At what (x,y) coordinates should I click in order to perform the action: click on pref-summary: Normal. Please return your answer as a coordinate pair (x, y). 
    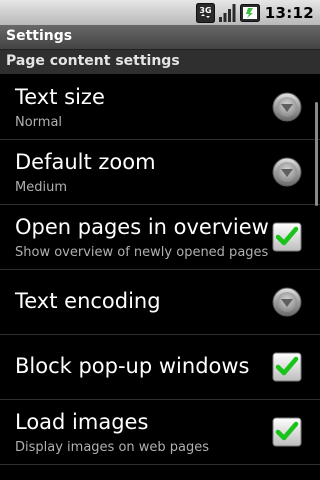
    Looking at the image, I should click on (39, 122).